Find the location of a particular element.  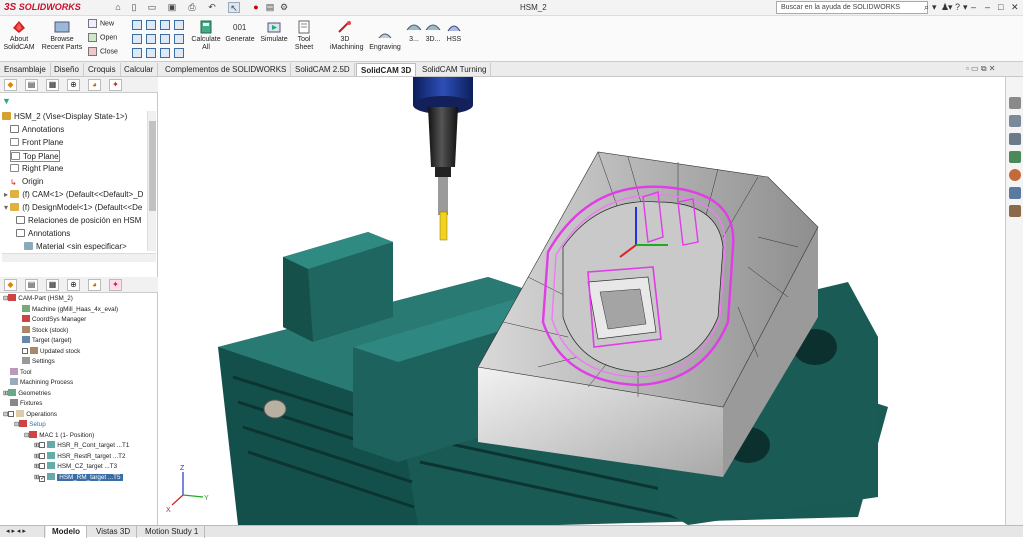

cam-tree-item: ⊟ Operations is located at coordinates (30, 415).